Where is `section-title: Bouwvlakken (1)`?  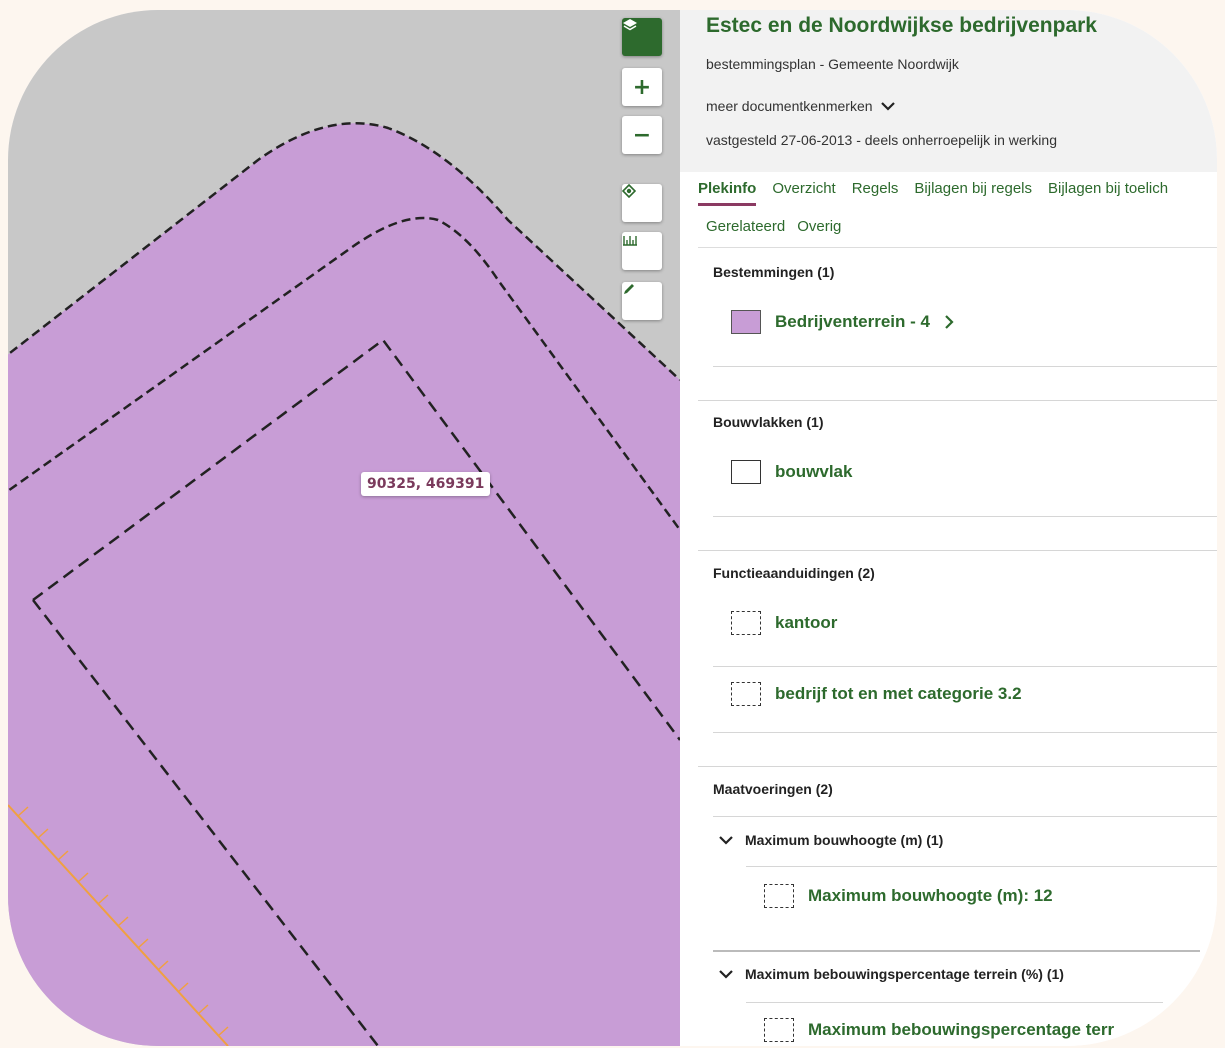
section-title: Bouwvlakken (1) is located at coordinates (768, 422).